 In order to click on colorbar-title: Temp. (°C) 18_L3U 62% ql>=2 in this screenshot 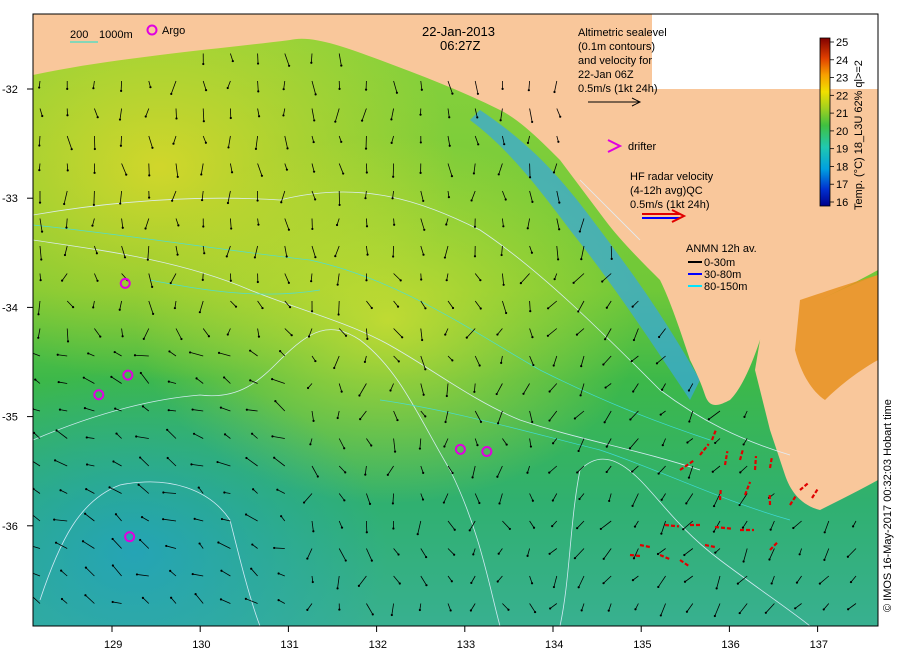, I will do `click(859, 135)`.